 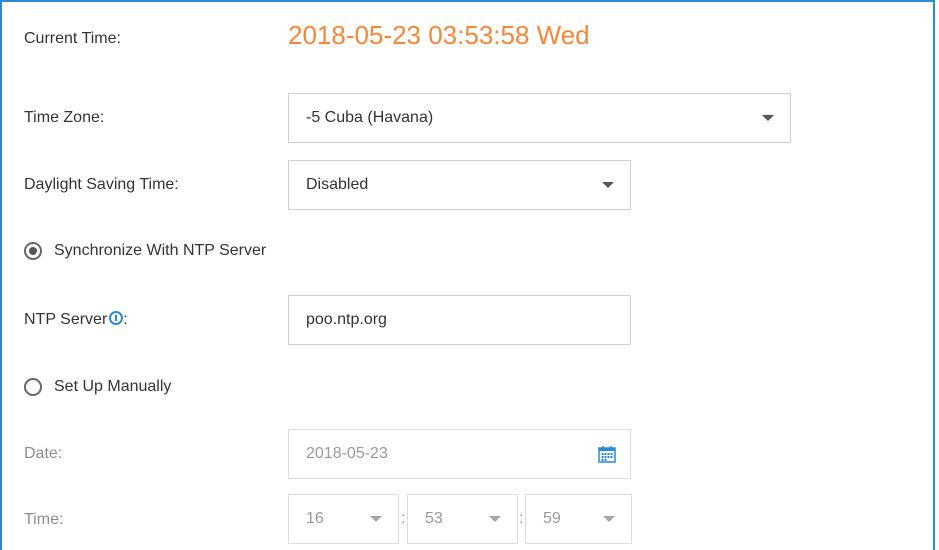 What do you see at coordinates (347, 453) in the screenshot?
I see `date-value: 2018-05-23` at bounding box center [347, 453].